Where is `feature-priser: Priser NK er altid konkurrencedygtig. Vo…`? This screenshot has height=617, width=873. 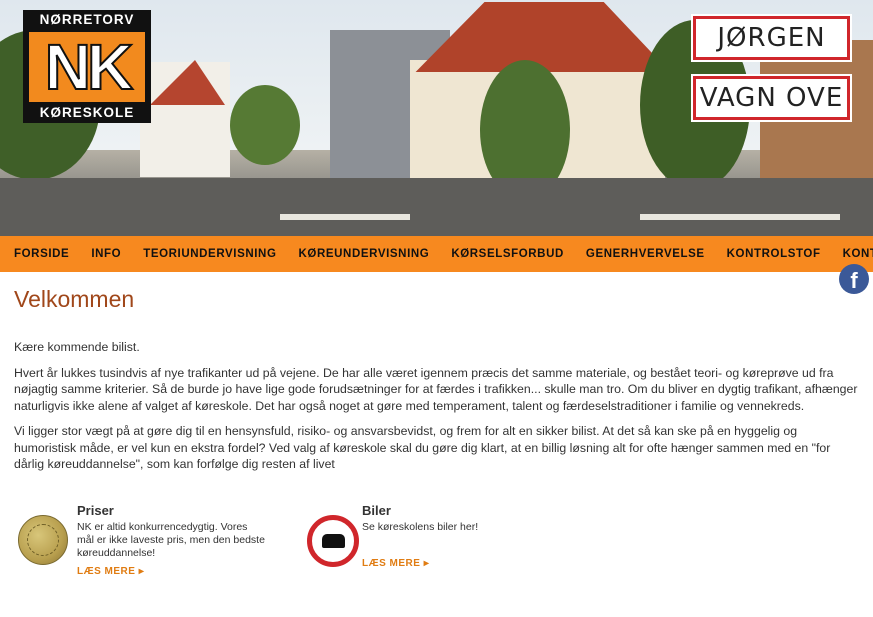 feature-priser: Priser NK er altid konkurrencedygtig. Vo… is located at coordinates (144, 548).